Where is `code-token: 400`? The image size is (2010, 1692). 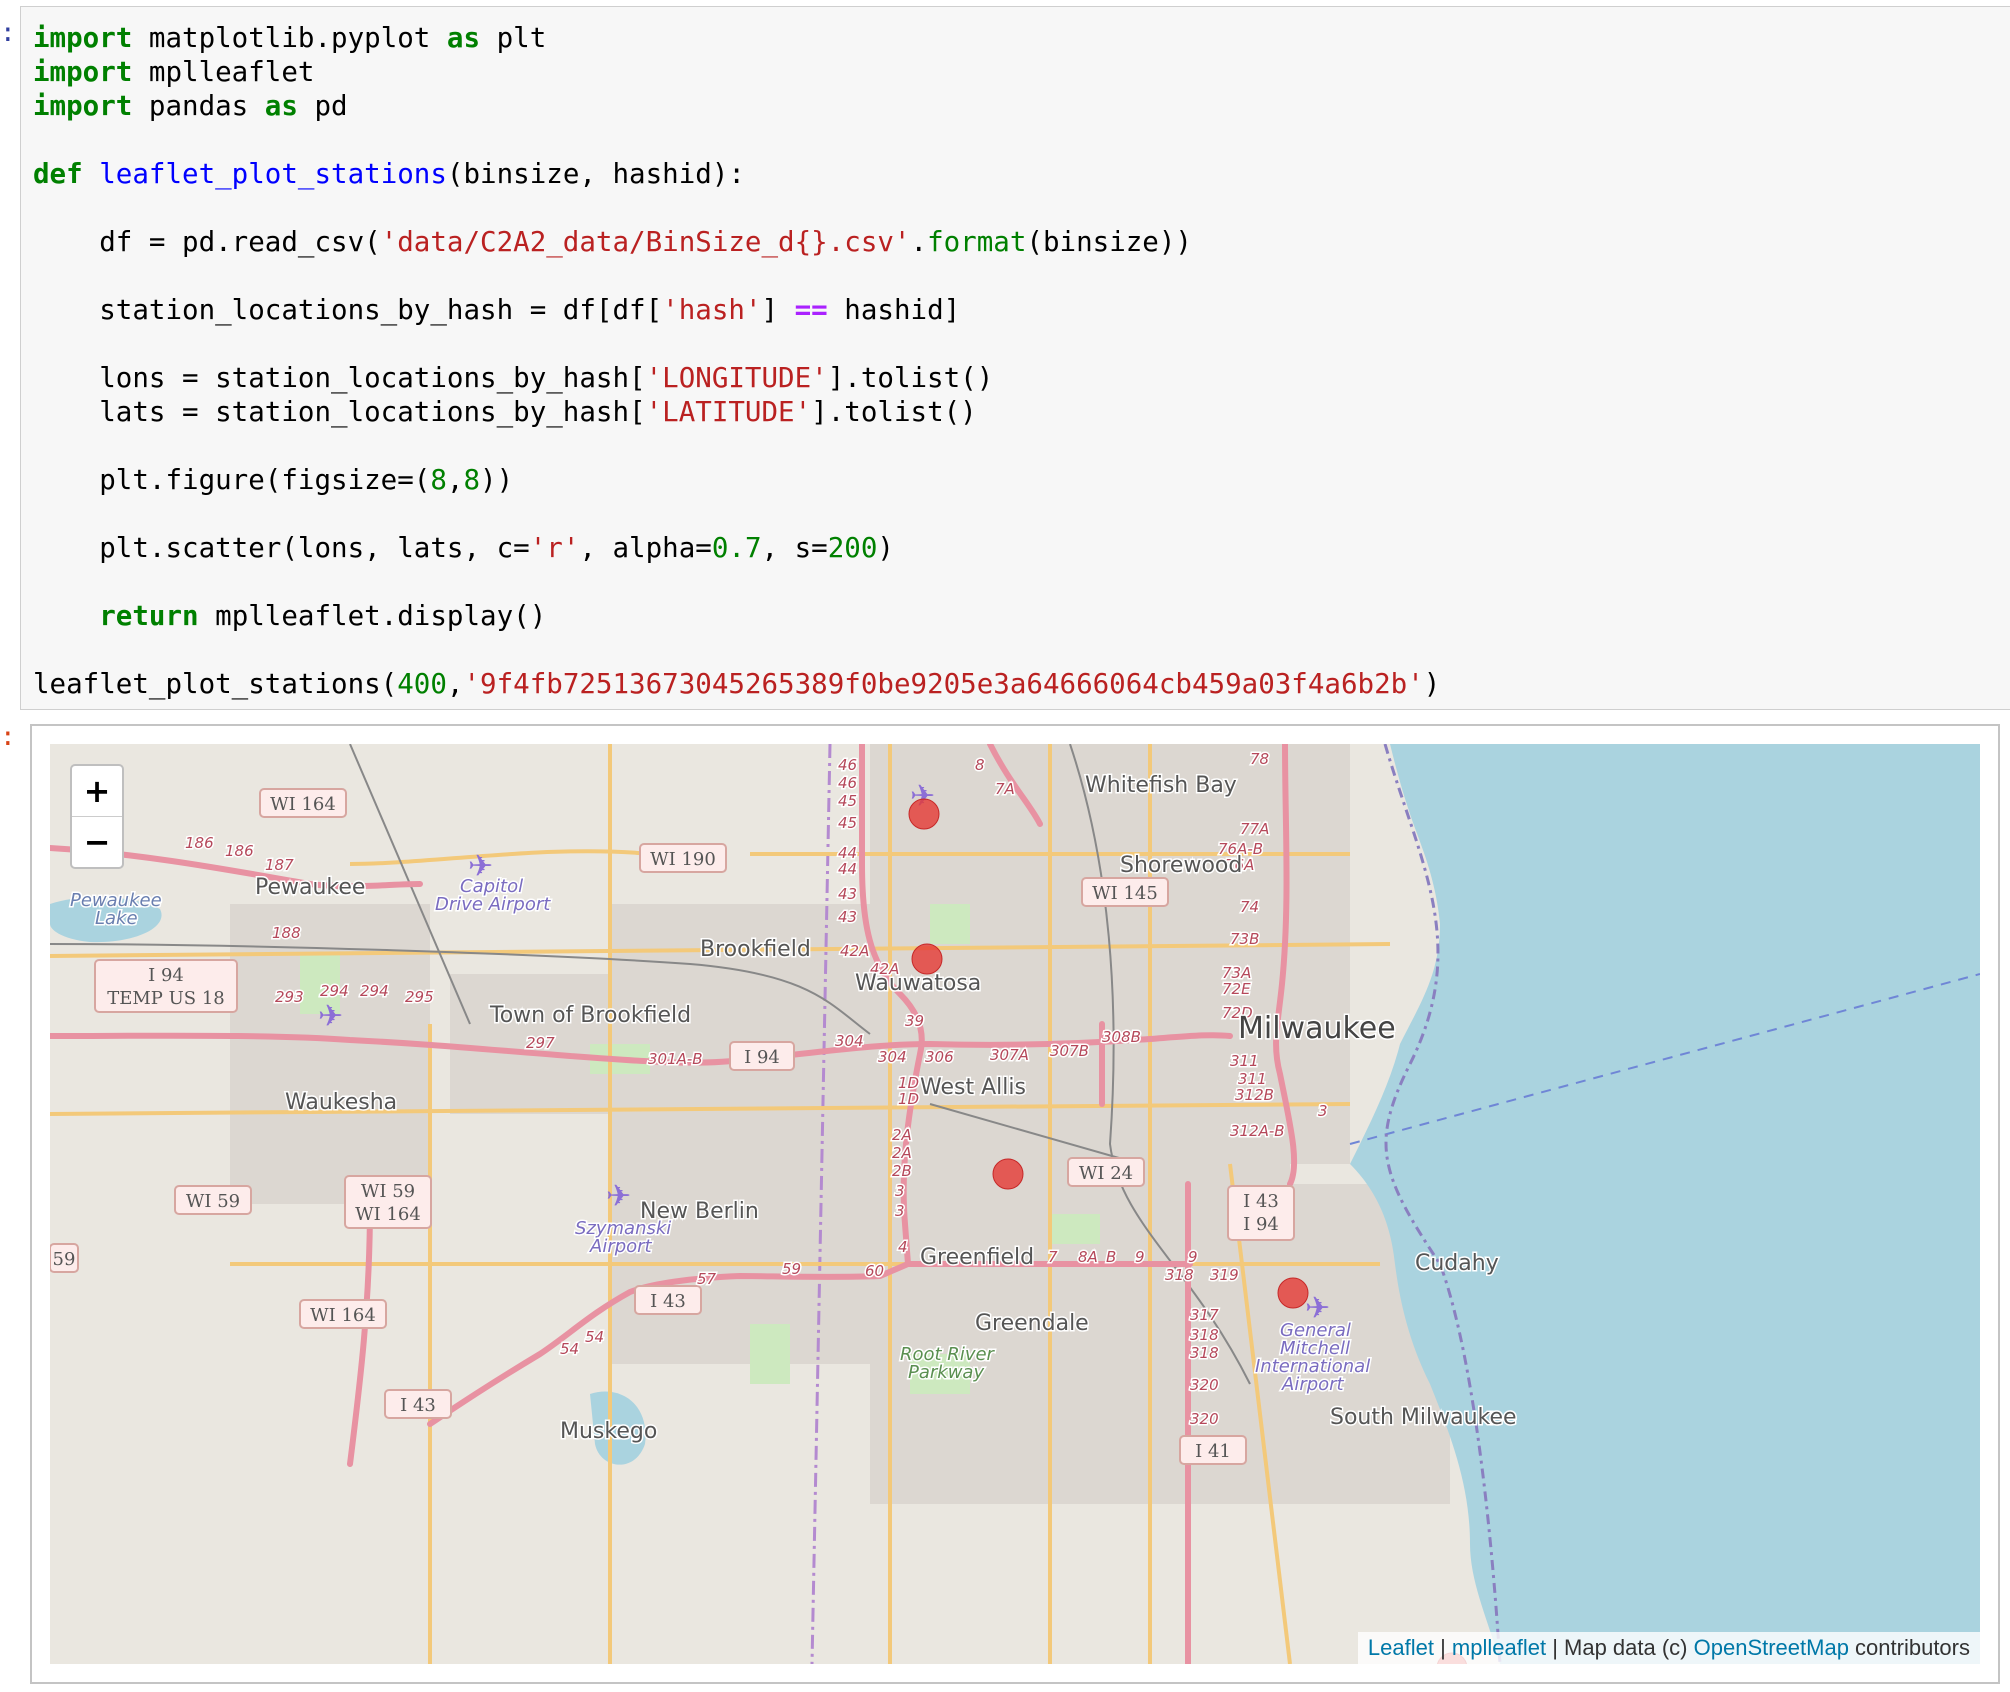 code-token: 400 is located at coordinates (422, 684).